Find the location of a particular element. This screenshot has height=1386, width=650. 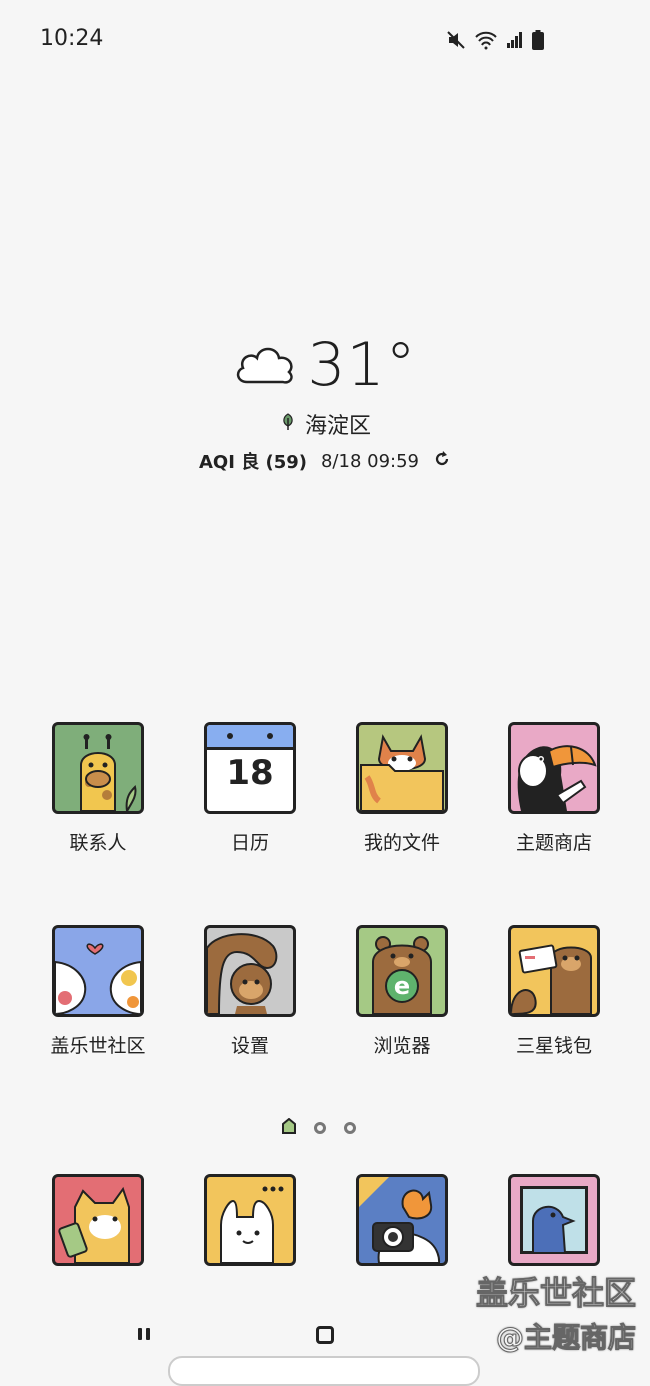

app-label: 我的文件 is located at coordinates (401, 843).